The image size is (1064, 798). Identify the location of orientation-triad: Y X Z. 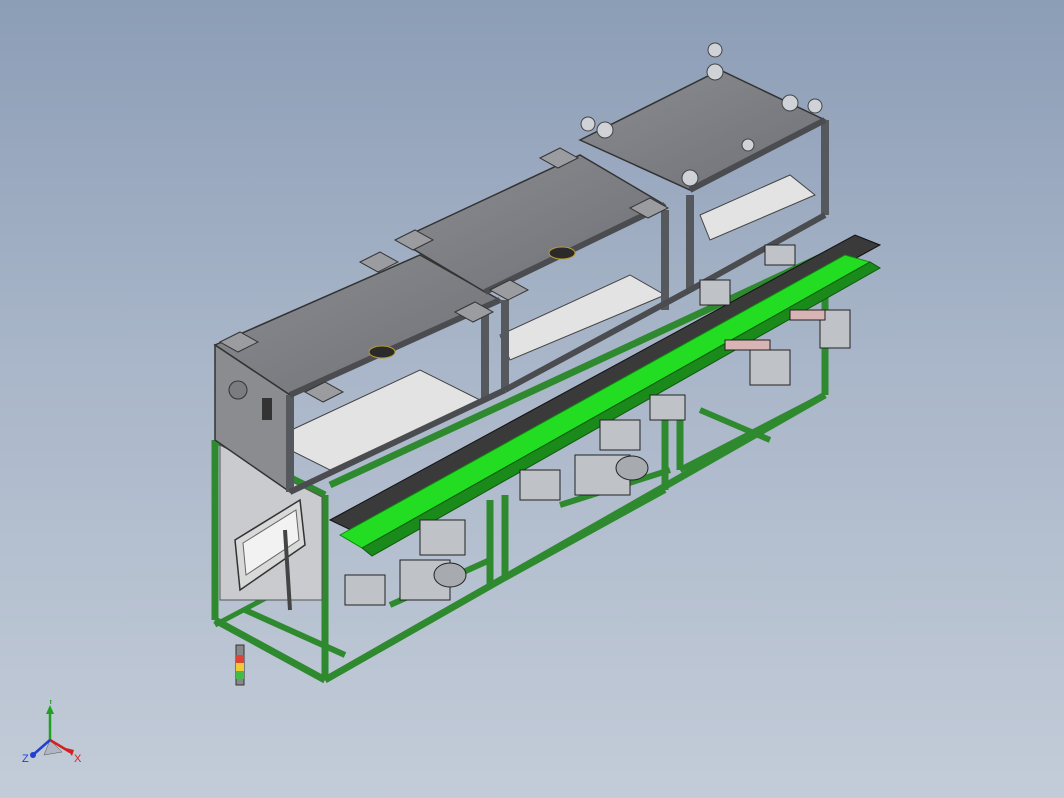
(54, 740).